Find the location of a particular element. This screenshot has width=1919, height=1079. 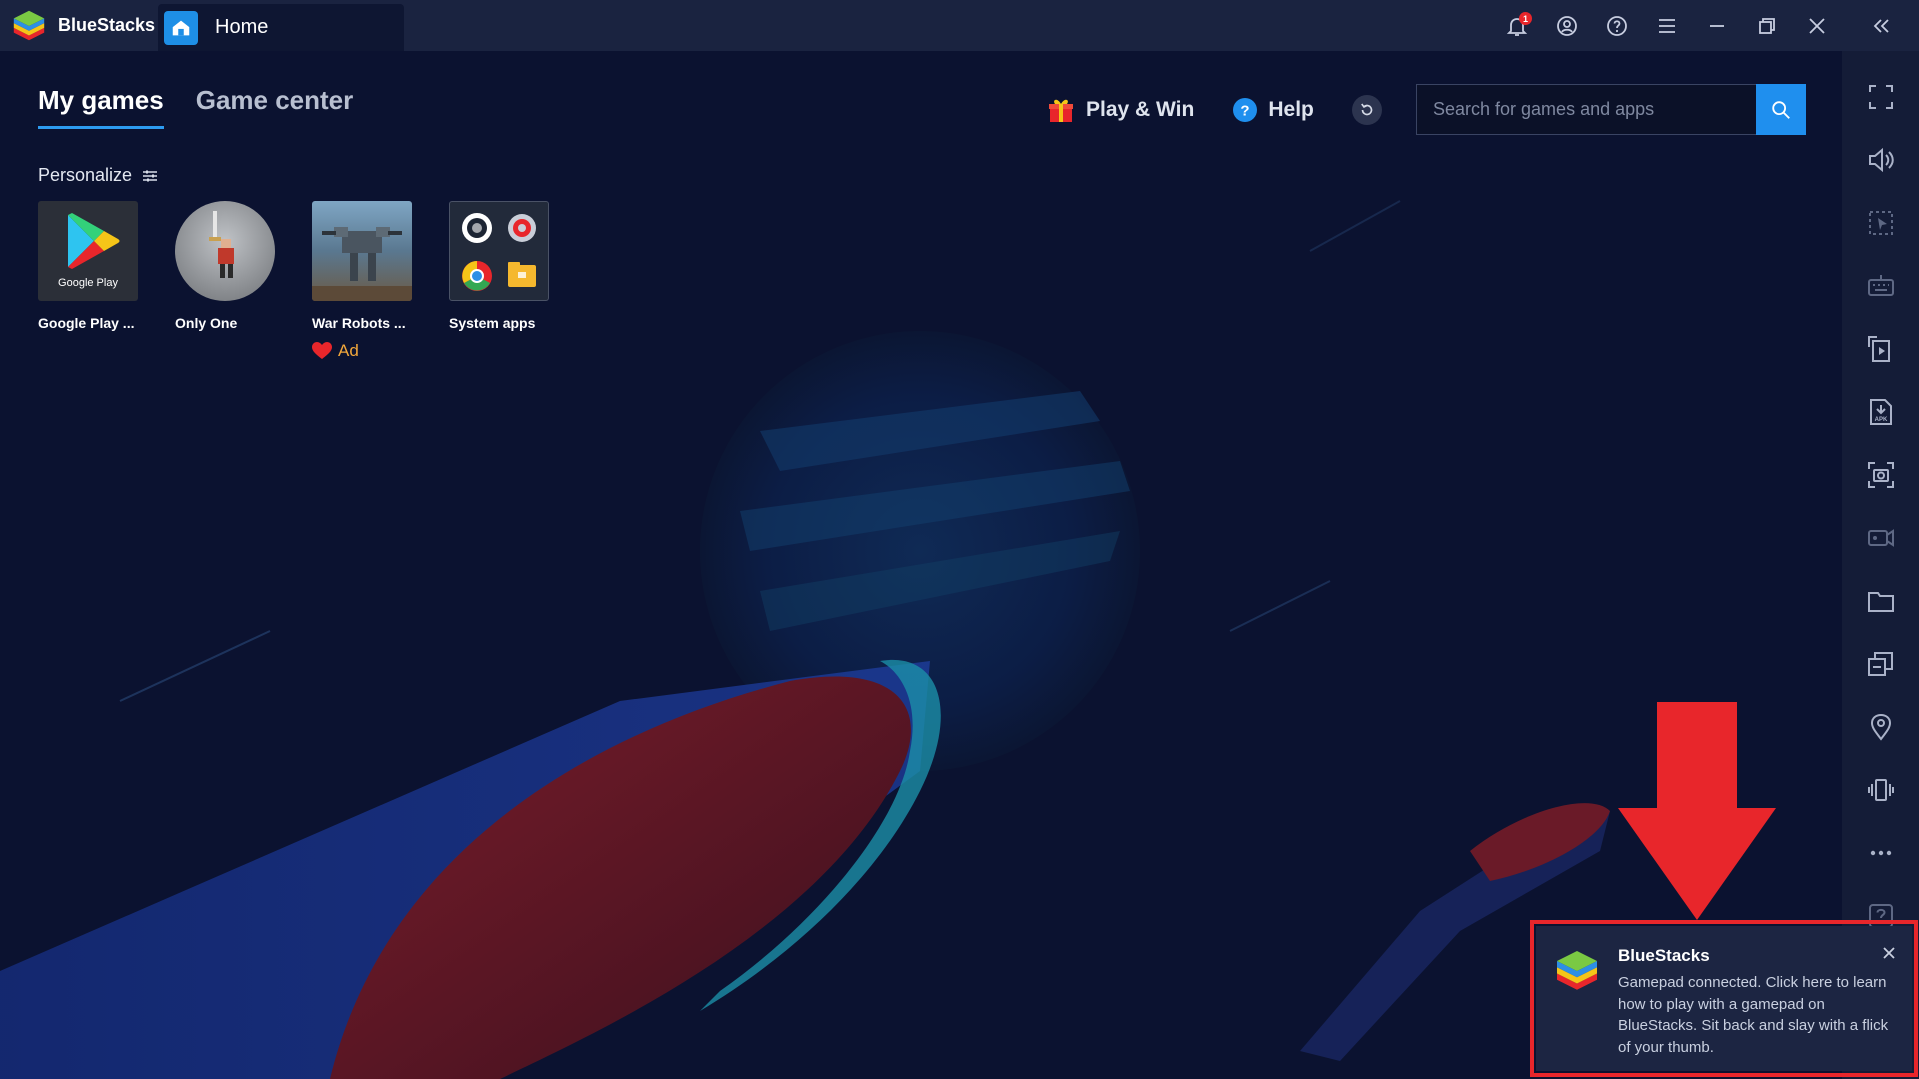

header-actions: Play & Win ? Help is located at coordinates (1214, 110).